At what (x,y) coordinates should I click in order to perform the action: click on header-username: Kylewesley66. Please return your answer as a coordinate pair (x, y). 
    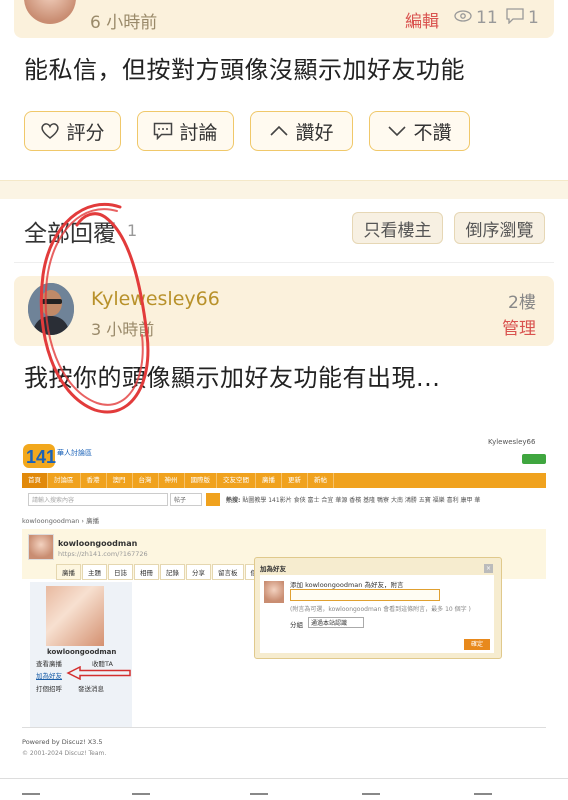
    Looking at the image, I should click on (512, 442).